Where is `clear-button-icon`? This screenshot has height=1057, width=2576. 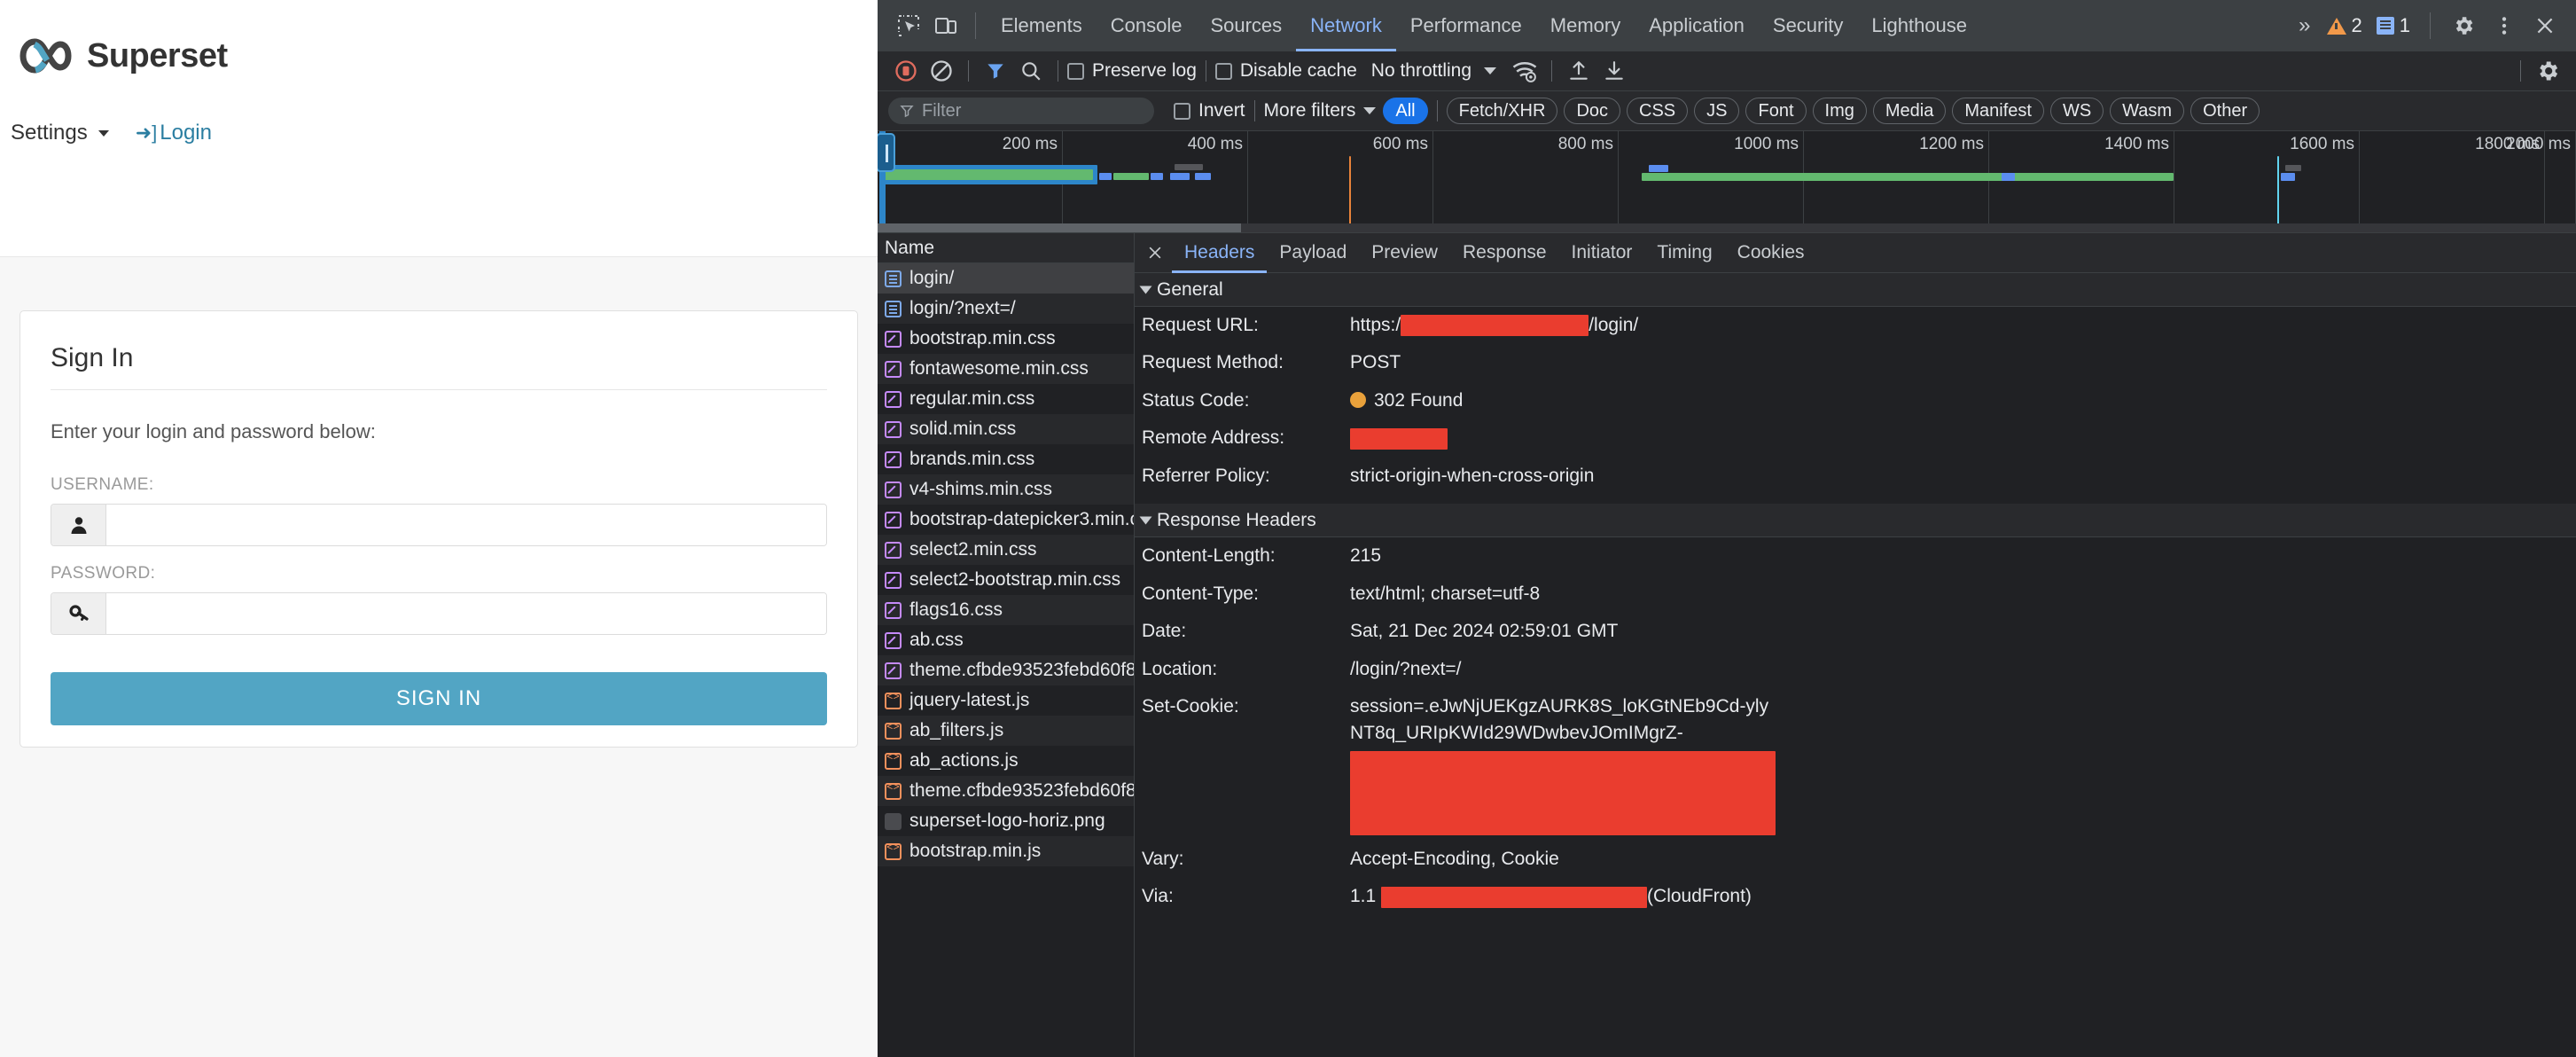
clear-button-icon is located at coordinates (941, 71).